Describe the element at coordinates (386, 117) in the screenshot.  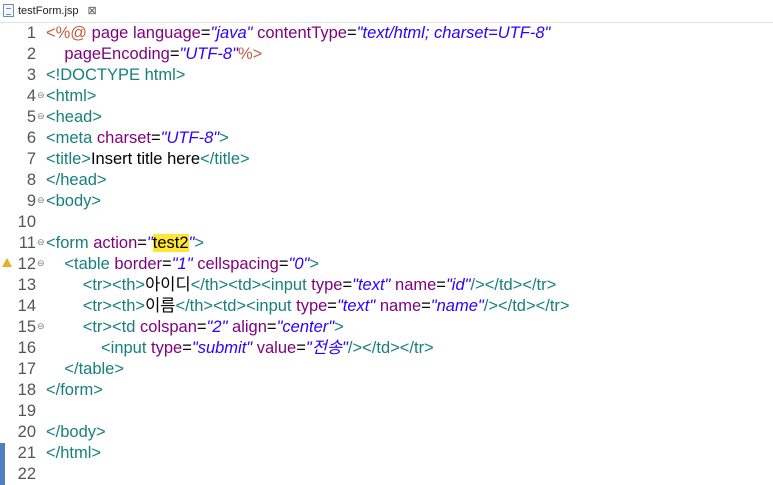
I see `code-line: 5 ⊖ <head>` at that location.